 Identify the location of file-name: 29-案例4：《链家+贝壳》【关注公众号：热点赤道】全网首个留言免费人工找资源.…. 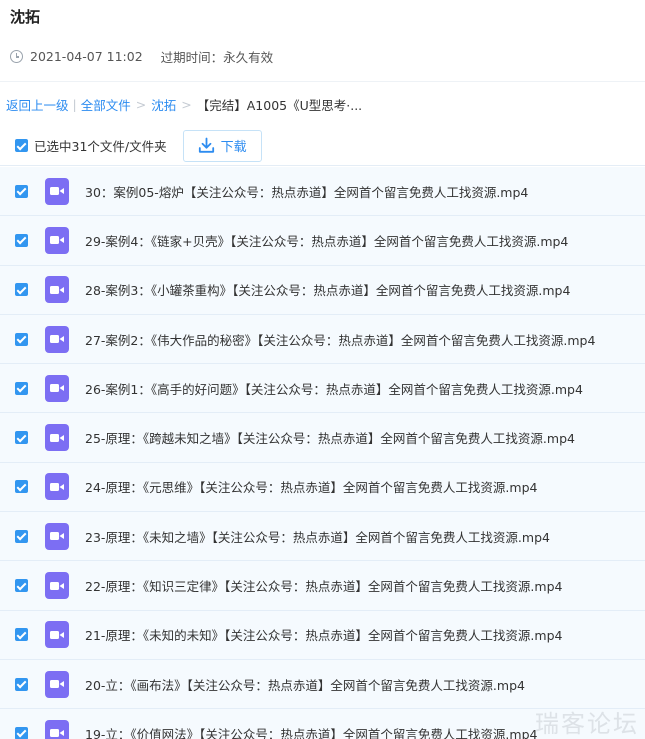
(326, 240).